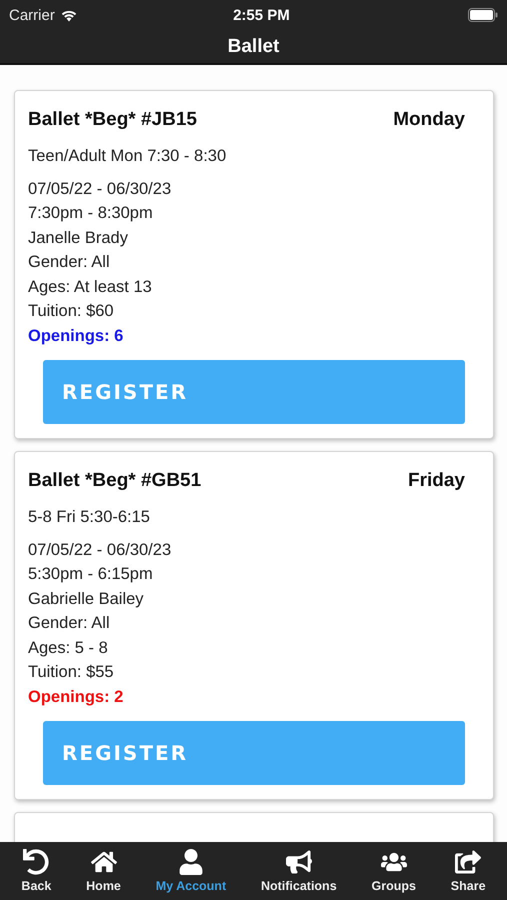 Image resolution: width=507 pixels, height=900 pixels. What do you see at coordinates (103, 862) in the screenshot?
I see `home-icon` at bounding box center [103, 862].